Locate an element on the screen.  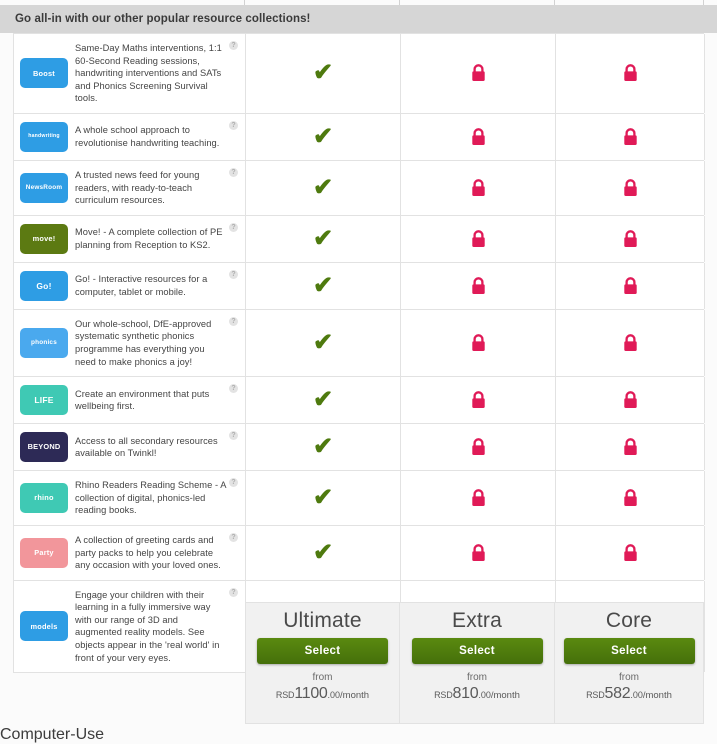
resource-logo: Party is located at coordinates (44, 552).